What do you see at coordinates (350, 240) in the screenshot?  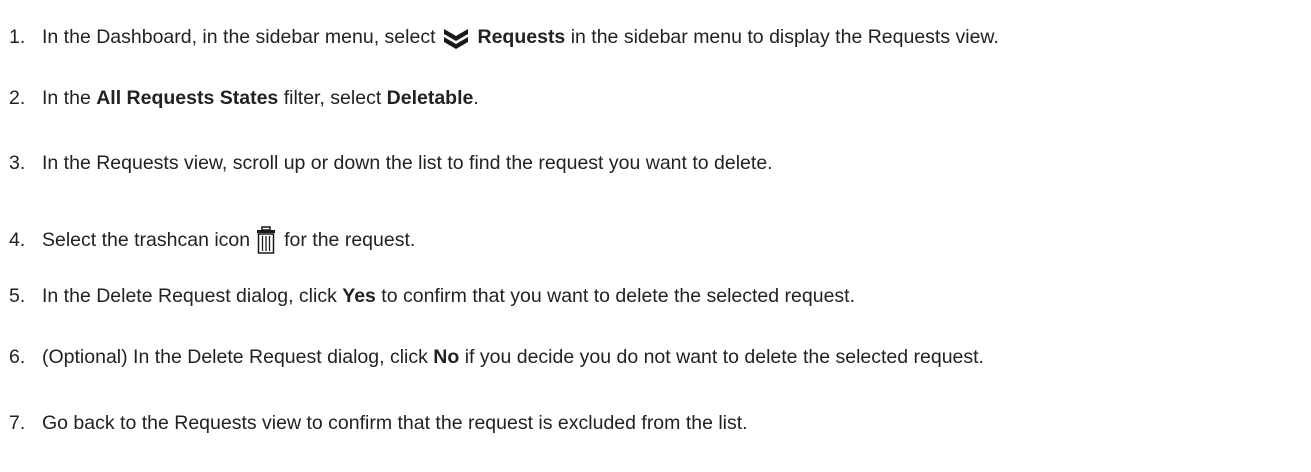 I see `step-text-after: for the request.` at bounding box center [350, 240].